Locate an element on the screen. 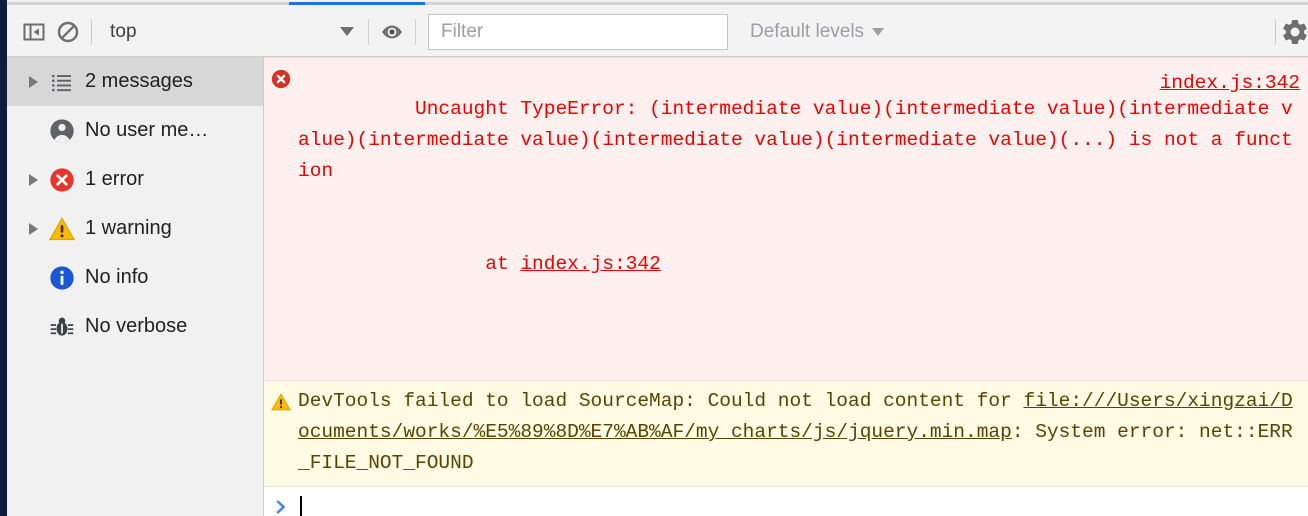  message-source-link: index.js:342 is located at coordinates (1230, 83).